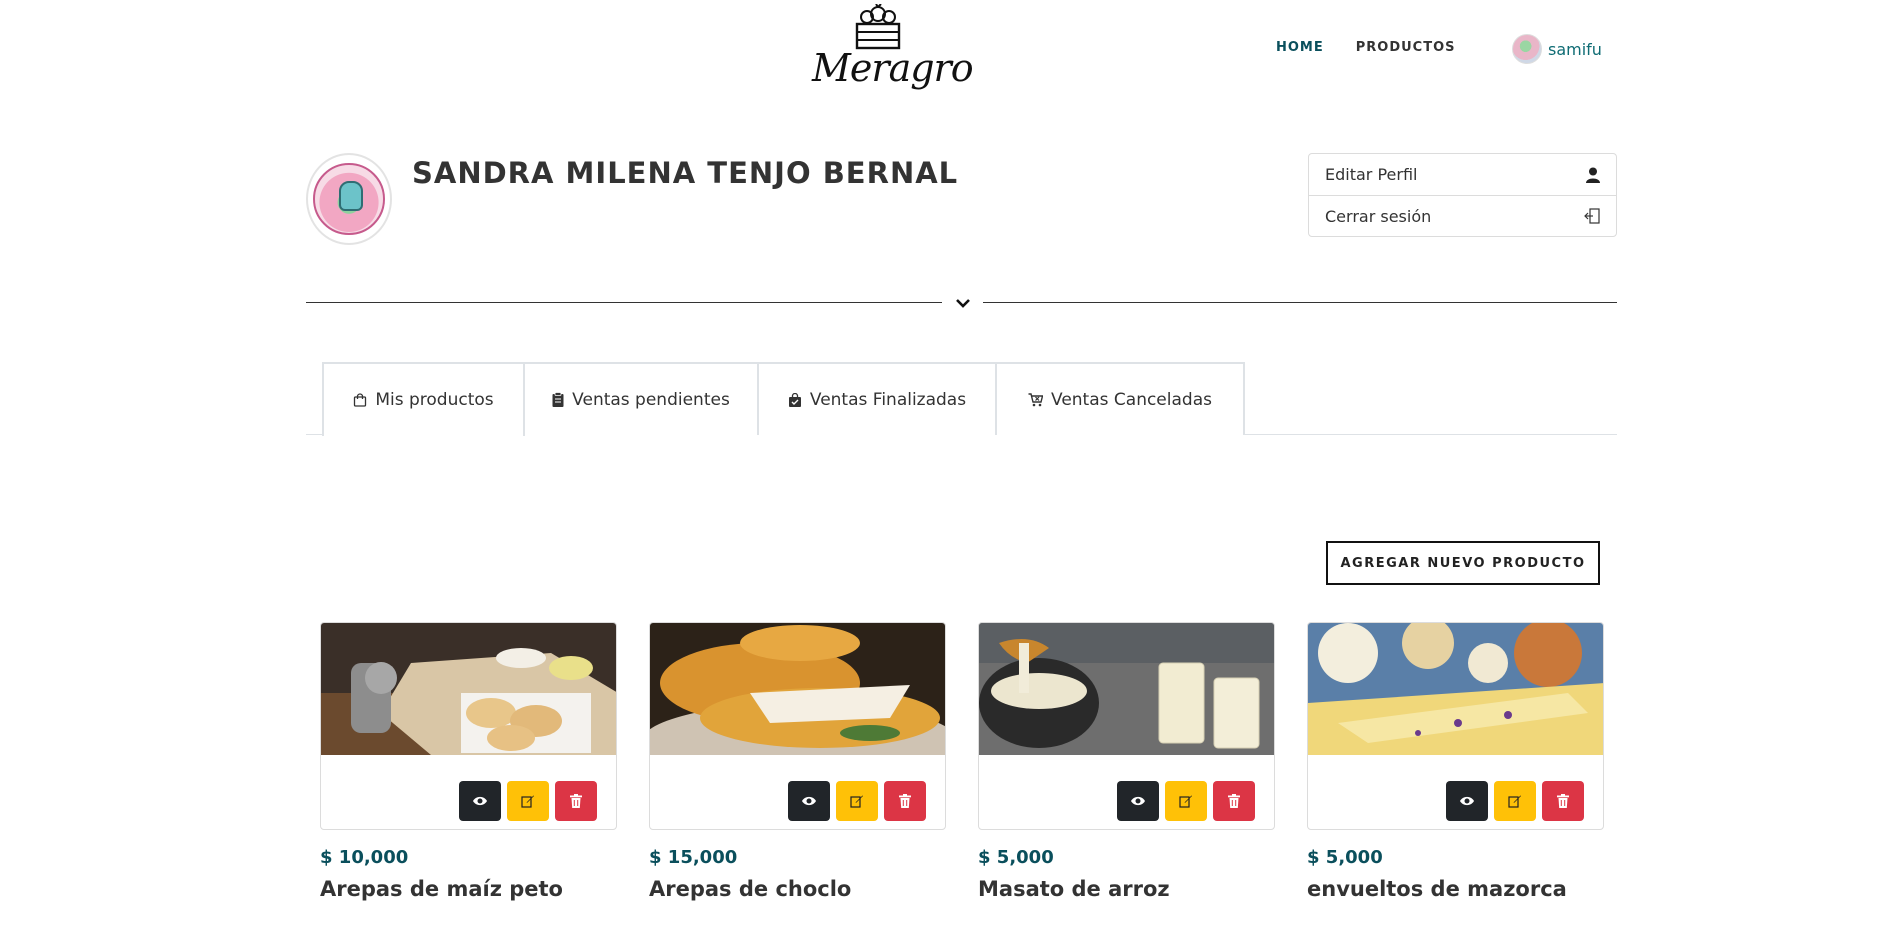  I want to click on brand-logo: Meragro, so click(893, 50).